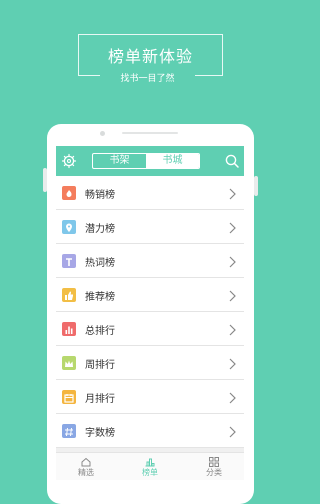  What do you see at coordinates (150, 227) in the screenshot?
I see `list-item-potential: 潜力榜` at bounding box center [150, 227].